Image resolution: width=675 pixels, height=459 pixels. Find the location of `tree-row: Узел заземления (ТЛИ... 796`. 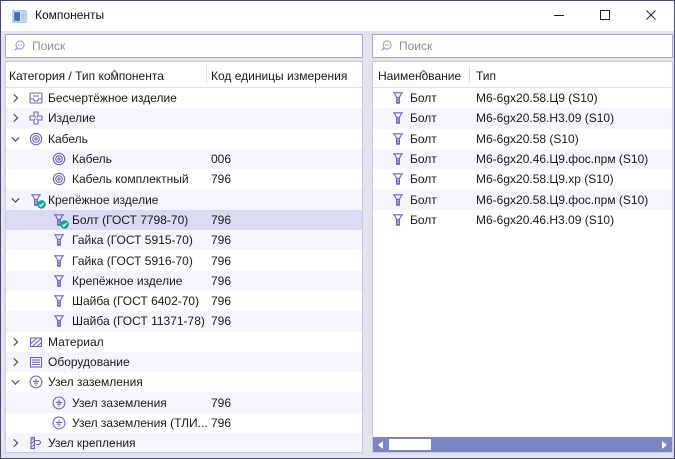

tree-row: Узел заземления (ТЛИ... 796 is located at coordinates (184, 423).